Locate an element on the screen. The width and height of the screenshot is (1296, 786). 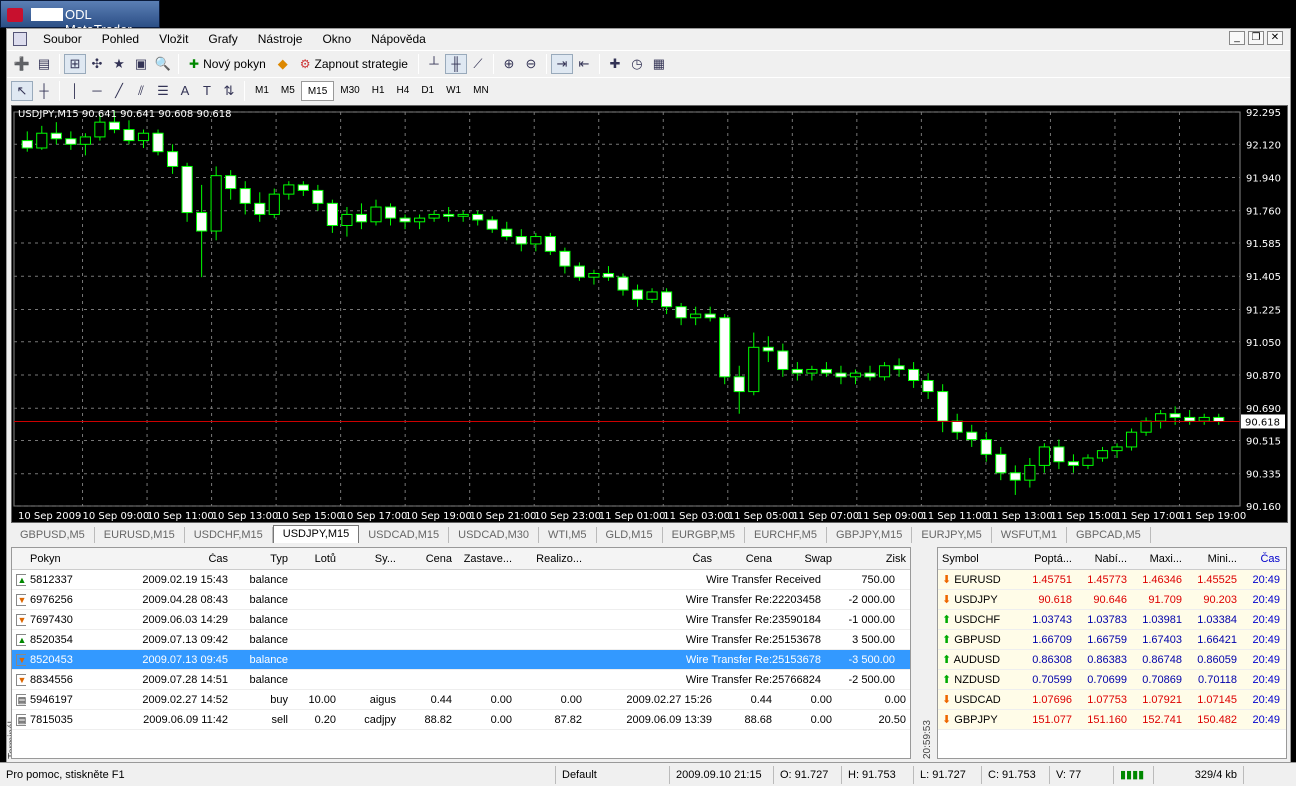
zoom-out-icon: ⊖ is located at coordinates (531, 64).